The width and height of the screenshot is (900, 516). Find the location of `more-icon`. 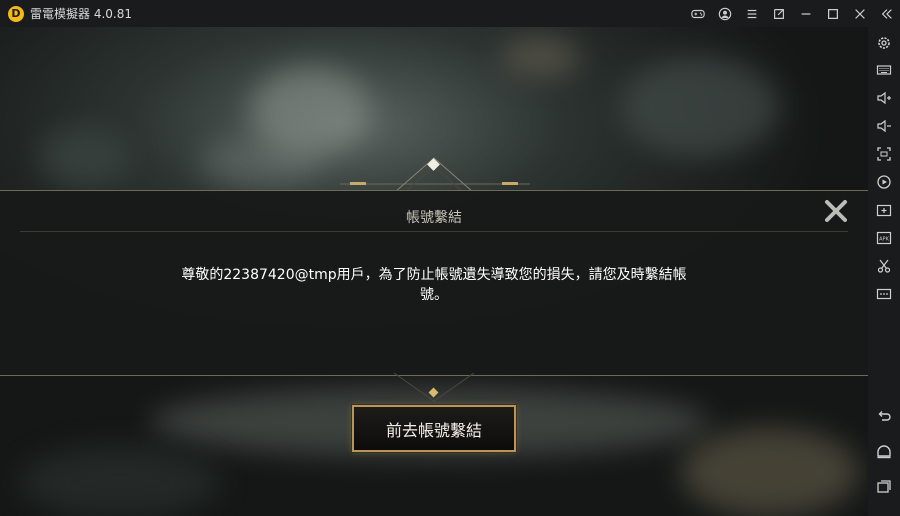

more-icon is located at coordinates (884, 294).